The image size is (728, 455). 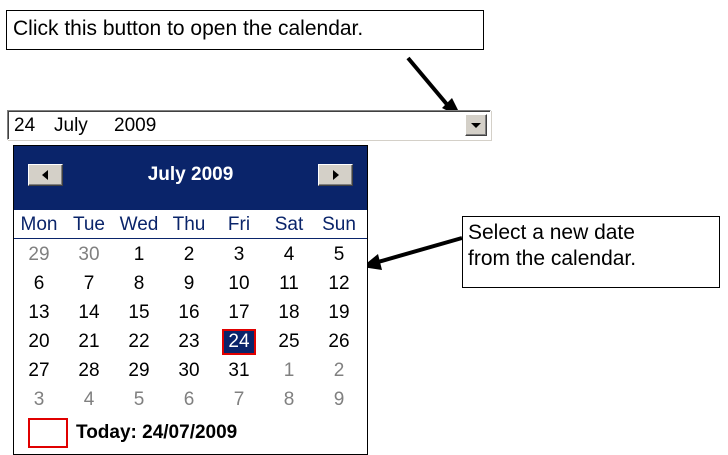 I want to click on weekday-header: Tue, so click(x=89, y=224).